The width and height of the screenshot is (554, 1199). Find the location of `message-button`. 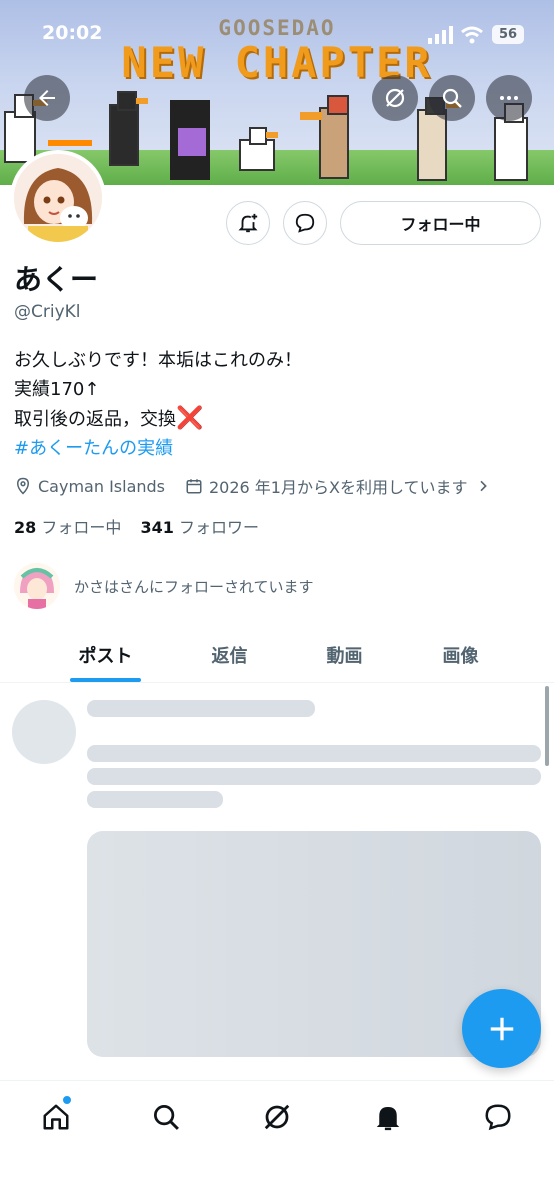

message-button is located at coordinates (305, 223).